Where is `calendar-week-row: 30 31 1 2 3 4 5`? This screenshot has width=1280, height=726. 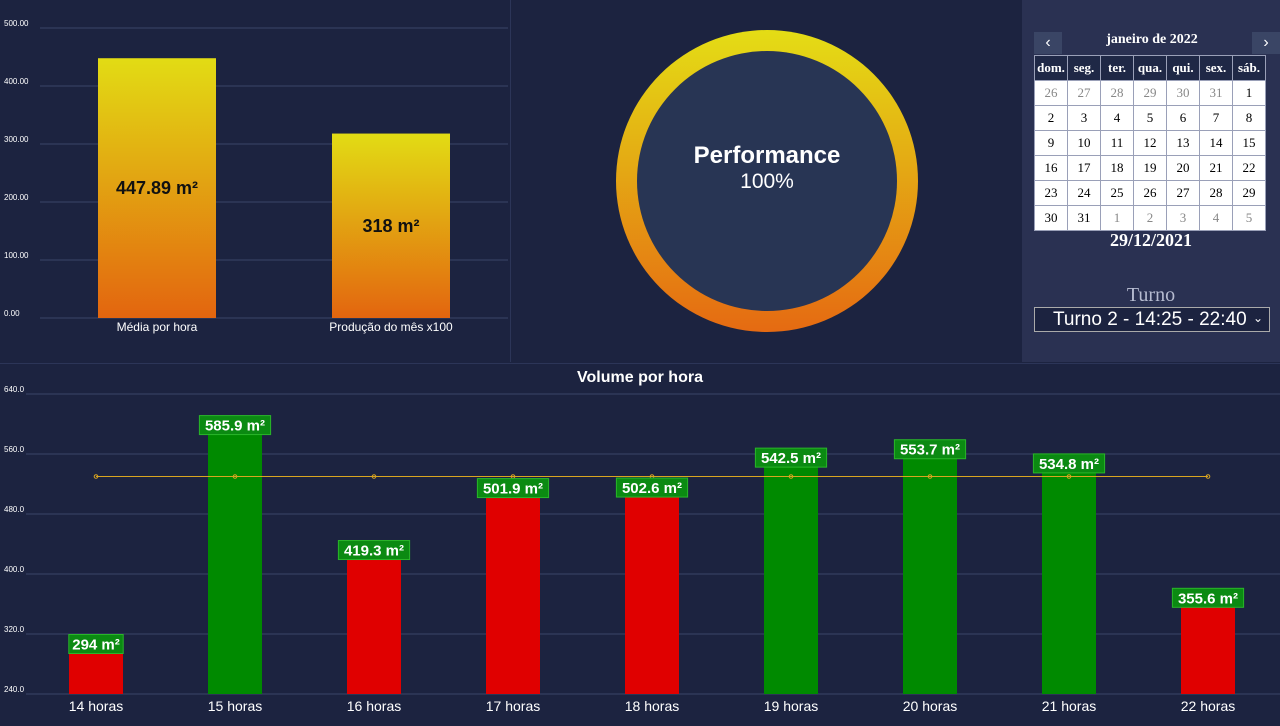
calendar-week-row: 30 31 1 2 3 4 5 is located at coordinates (1150, 218).